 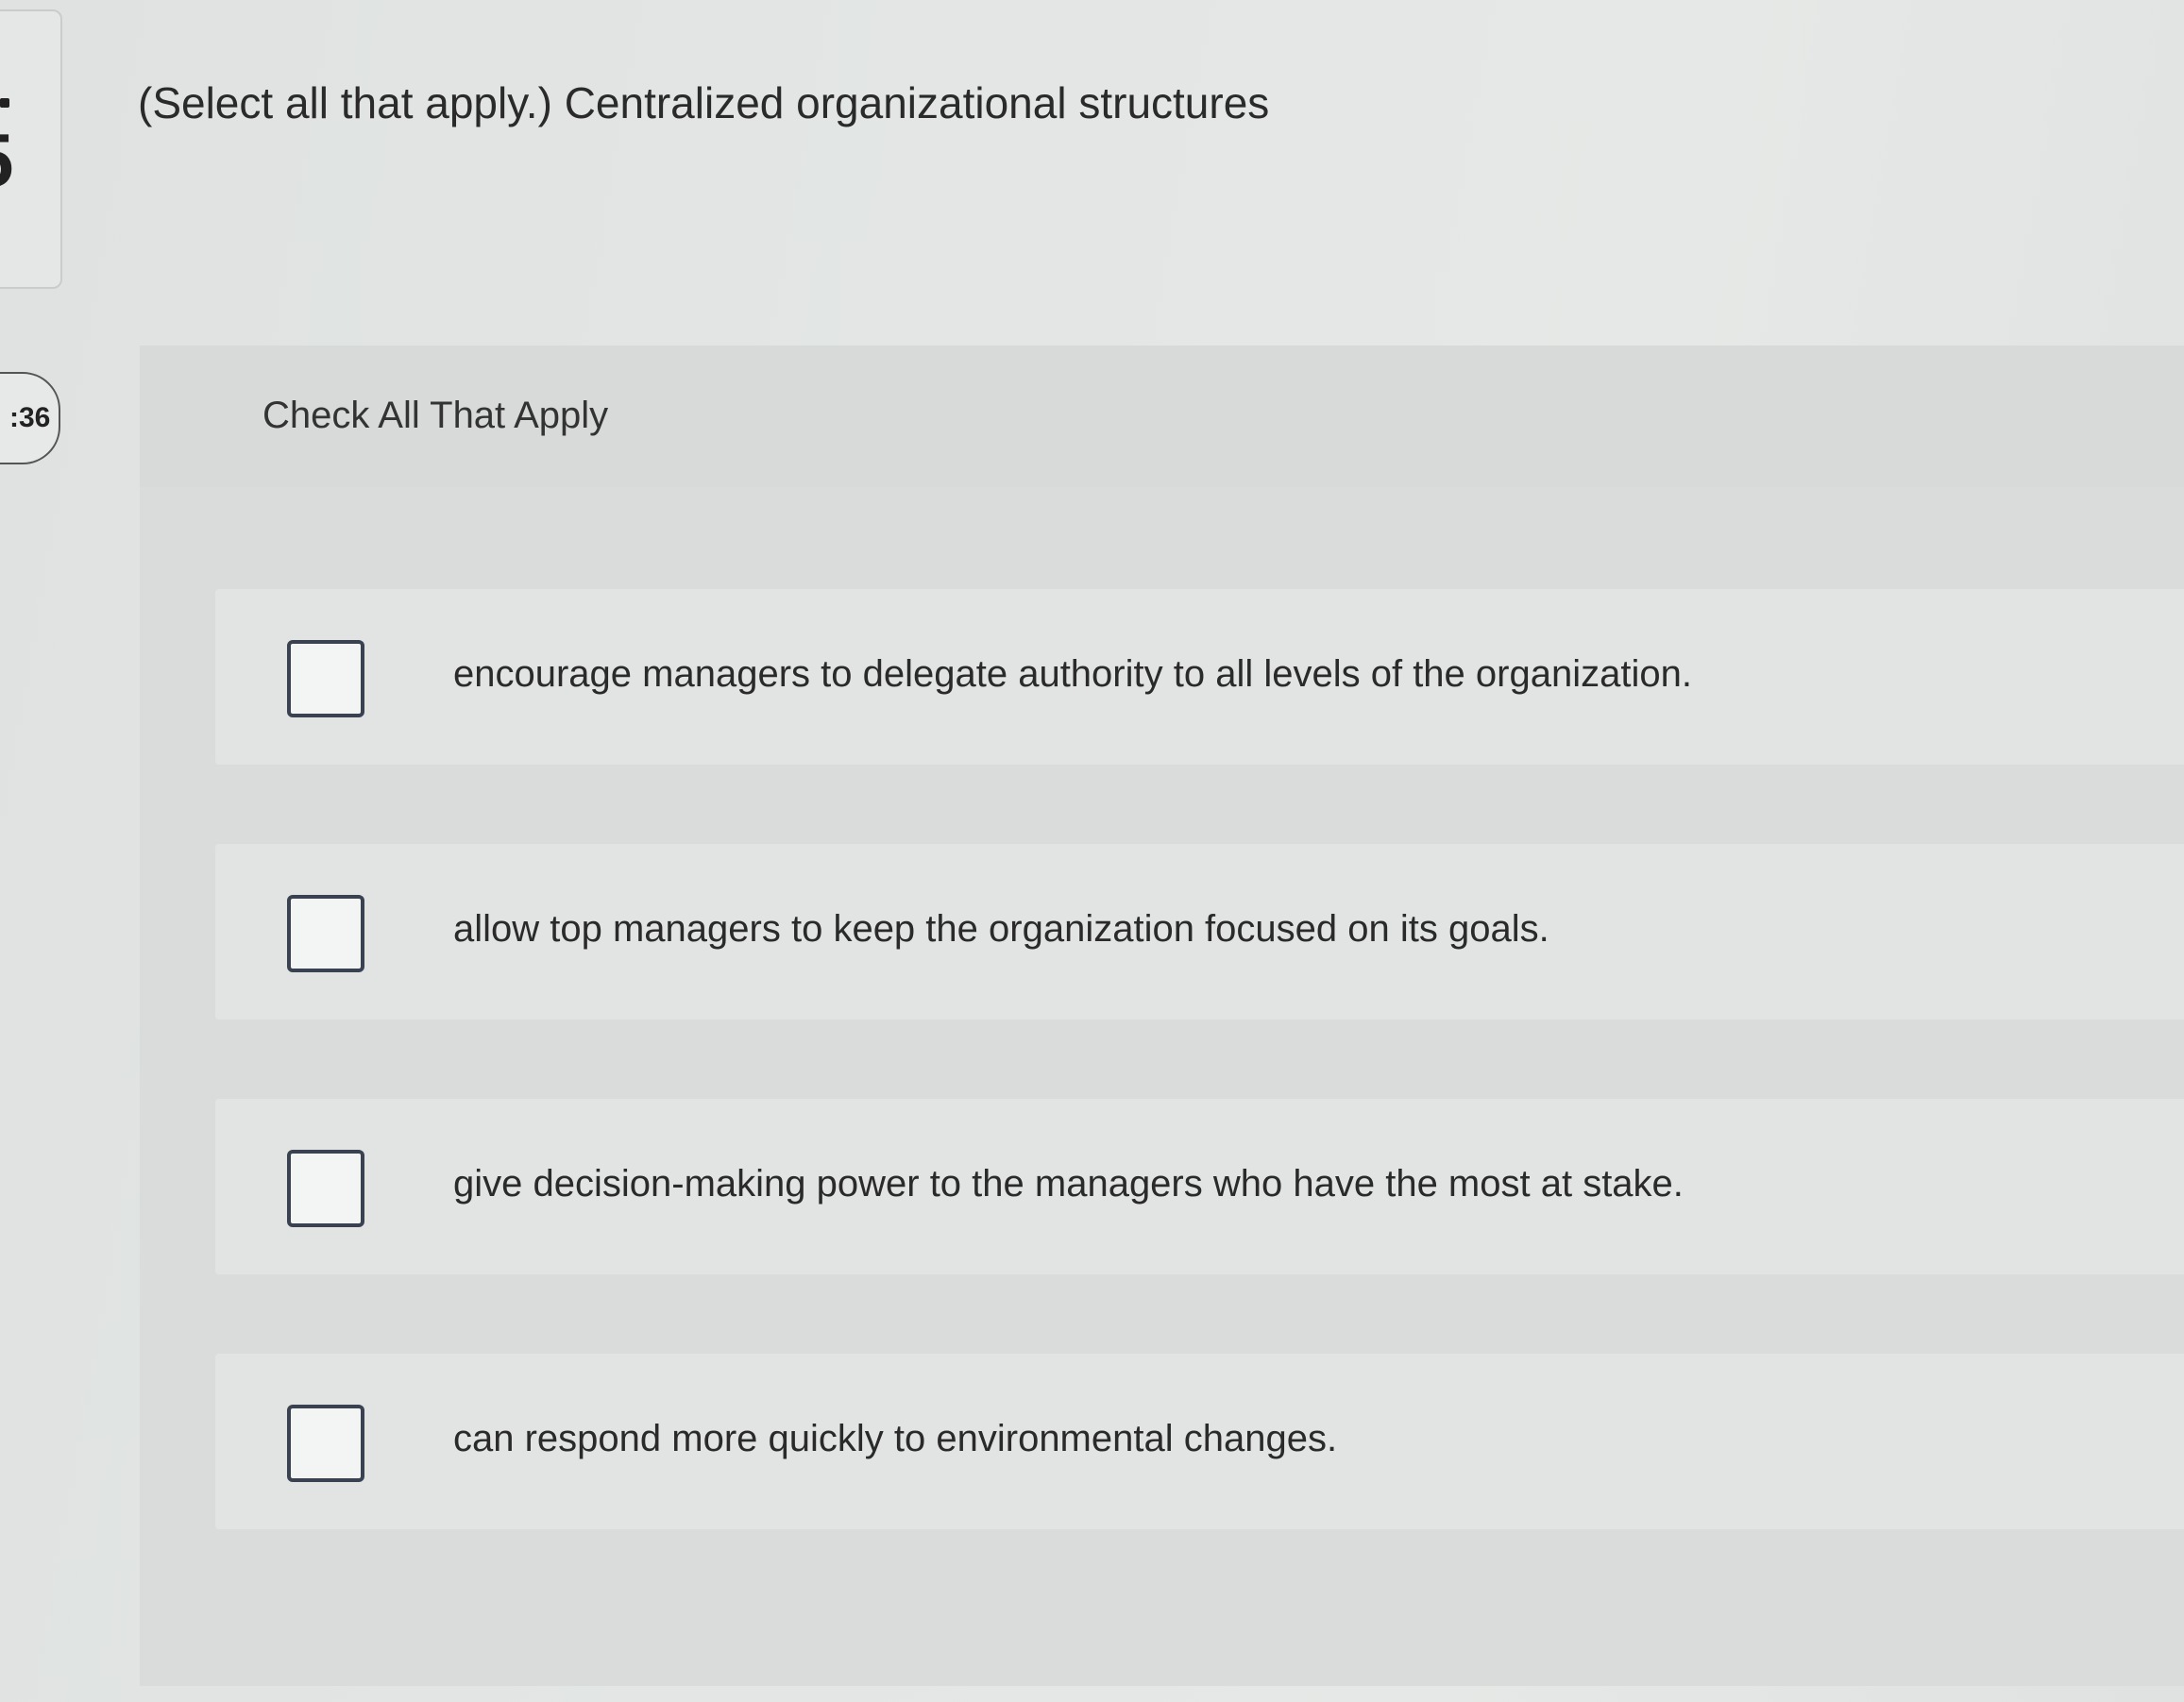 What do you see at coordinates (435, 415) in the screenshot?
I see `card-title: Check All That Apply` at bounding box center [435, 415].